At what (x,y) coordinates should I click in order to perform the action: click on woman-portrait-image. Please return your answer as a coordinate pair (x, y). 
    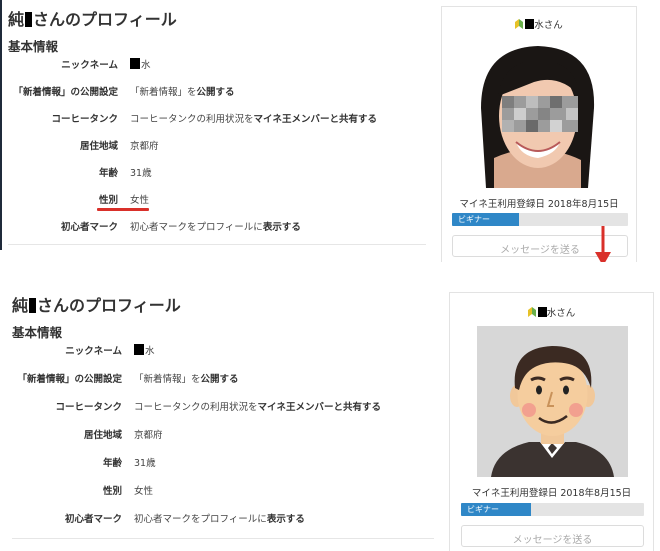
    Looking at the image, I should click on (536, 113).